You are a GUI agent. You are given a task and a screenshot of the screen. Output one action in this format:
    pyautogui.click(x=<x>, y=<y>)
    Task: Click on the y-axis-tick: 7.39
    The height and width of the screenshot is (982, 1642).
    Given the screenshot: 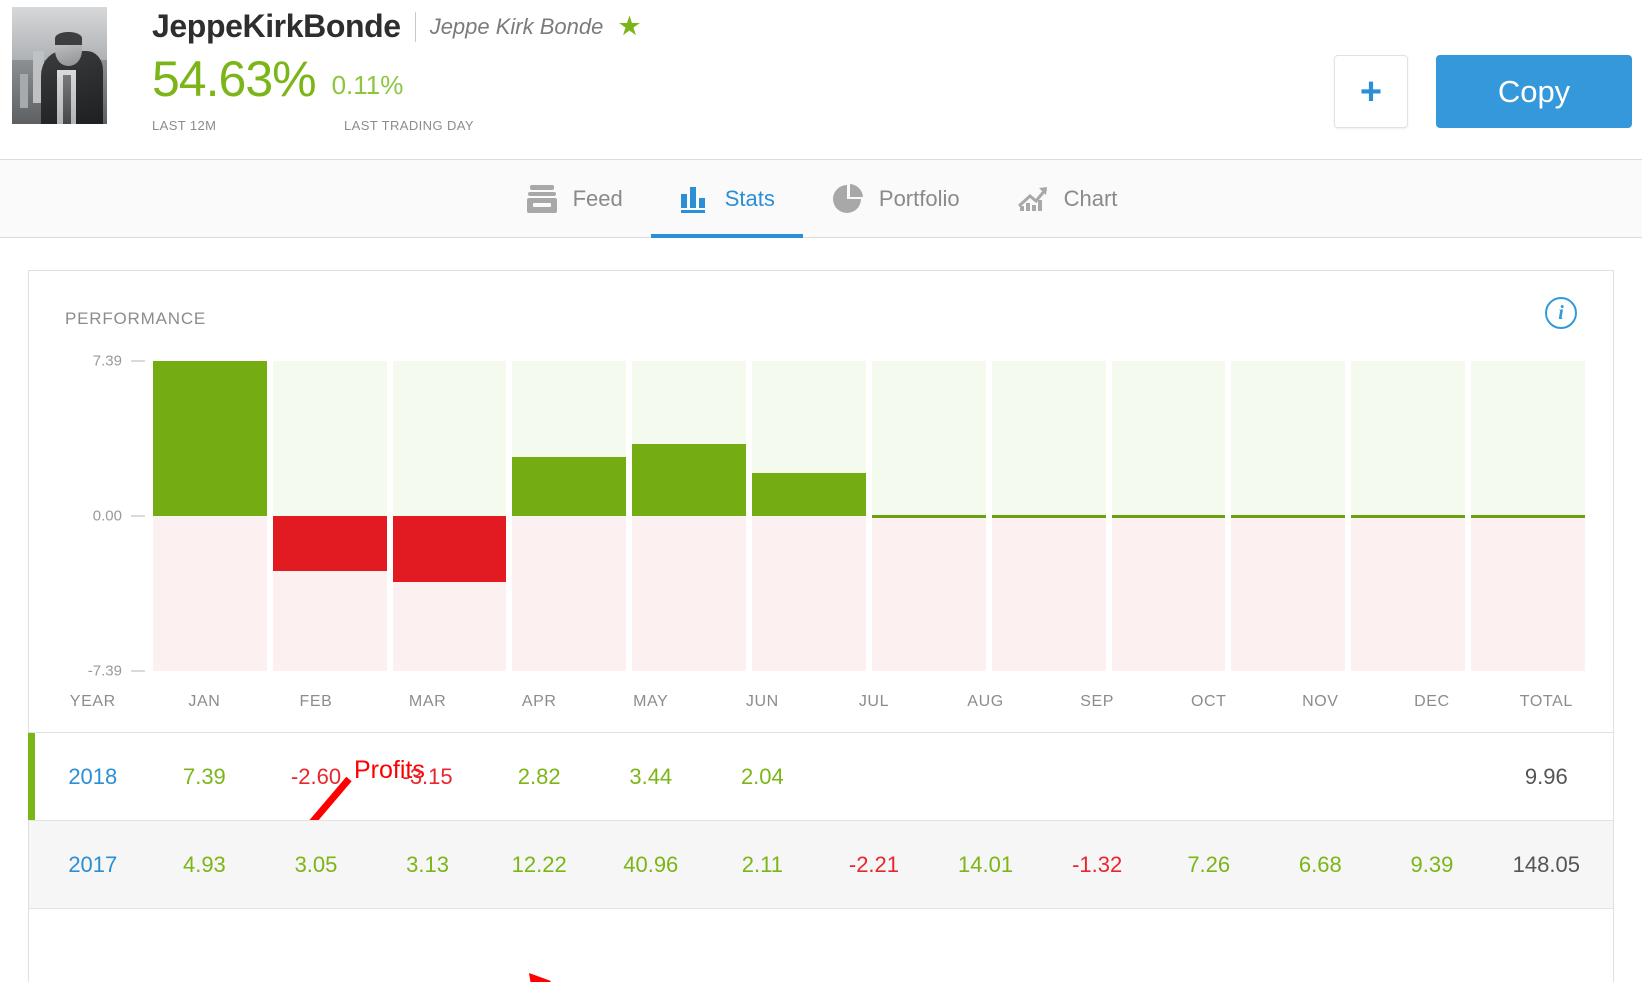 What is the action you would take?
    pyautogui.click(x=119, y=361)
    